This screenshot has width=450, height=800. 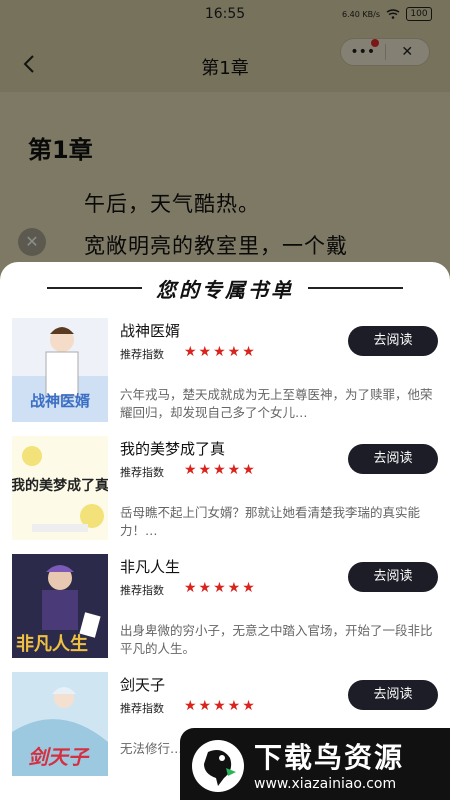 I want to click on cover-title: 我的美梦成了真, so click(x=60, y=485).